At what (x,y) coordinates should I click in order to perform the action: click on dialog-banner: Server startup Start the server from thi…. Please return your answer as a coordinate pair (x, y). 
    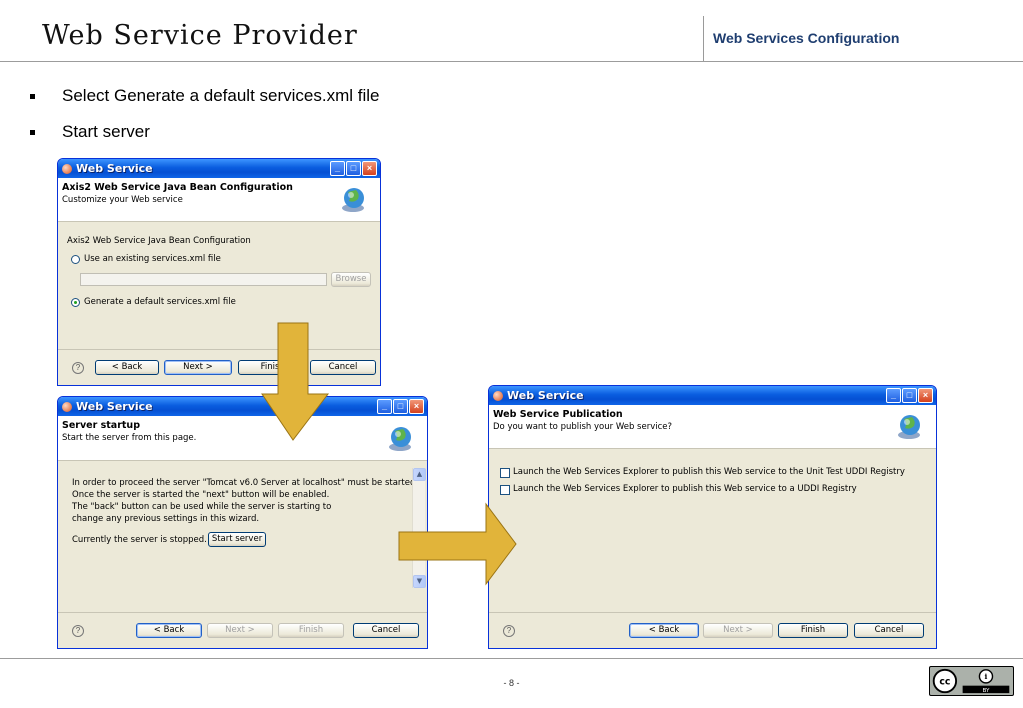
    Looking at the image, I should click on (242, 438).